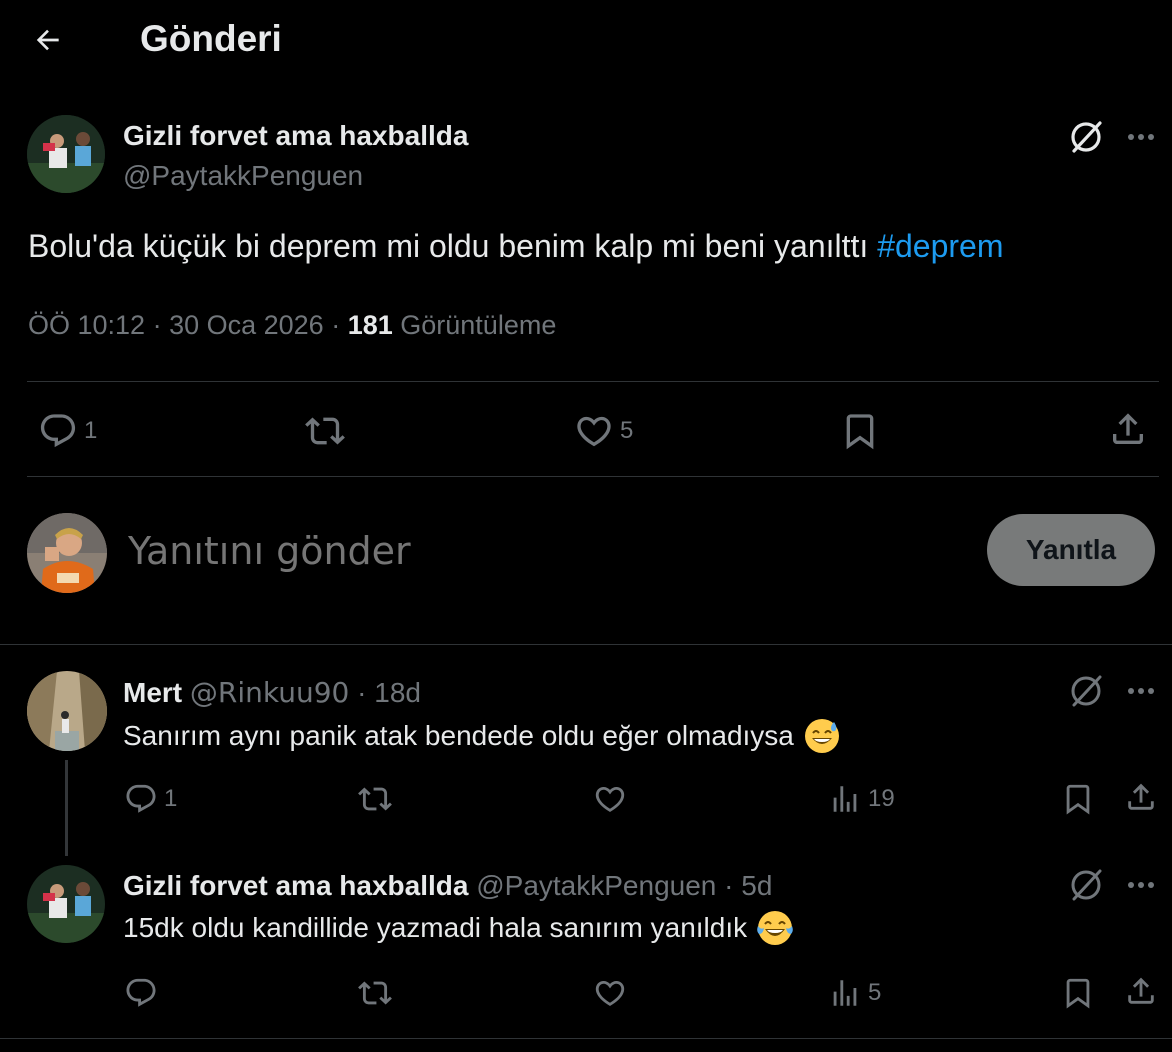  What do you see at coordinates (246, 325) in the screenshot?
I see `post-date: 30 Oca 2026` at bounding box center [246, 325].